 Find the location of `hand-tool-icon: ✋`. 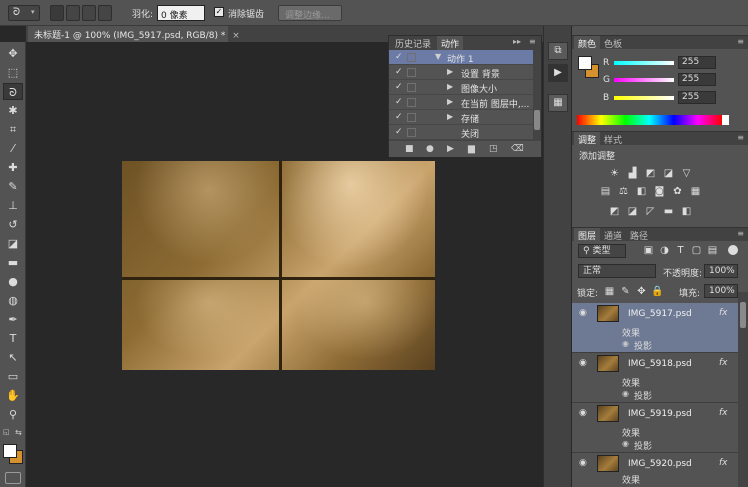

hand-tool-icon: ✋ is located at coordinates (13, 395).